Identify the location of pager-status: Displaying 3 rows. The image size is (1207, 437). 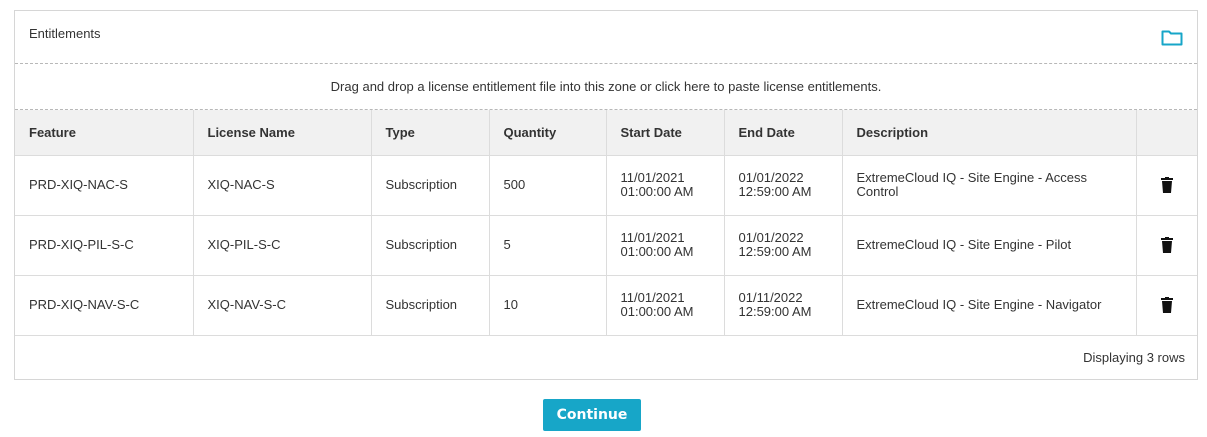
(1134, 357).